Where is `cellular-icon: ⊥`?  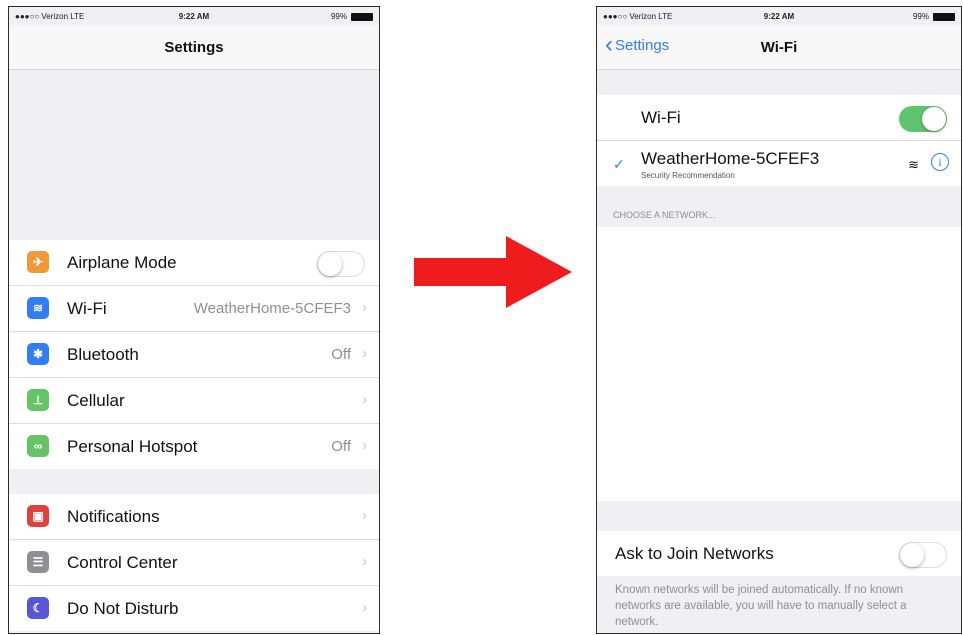
cellular-icon: ⊥ is located at coordinates (38, 400).